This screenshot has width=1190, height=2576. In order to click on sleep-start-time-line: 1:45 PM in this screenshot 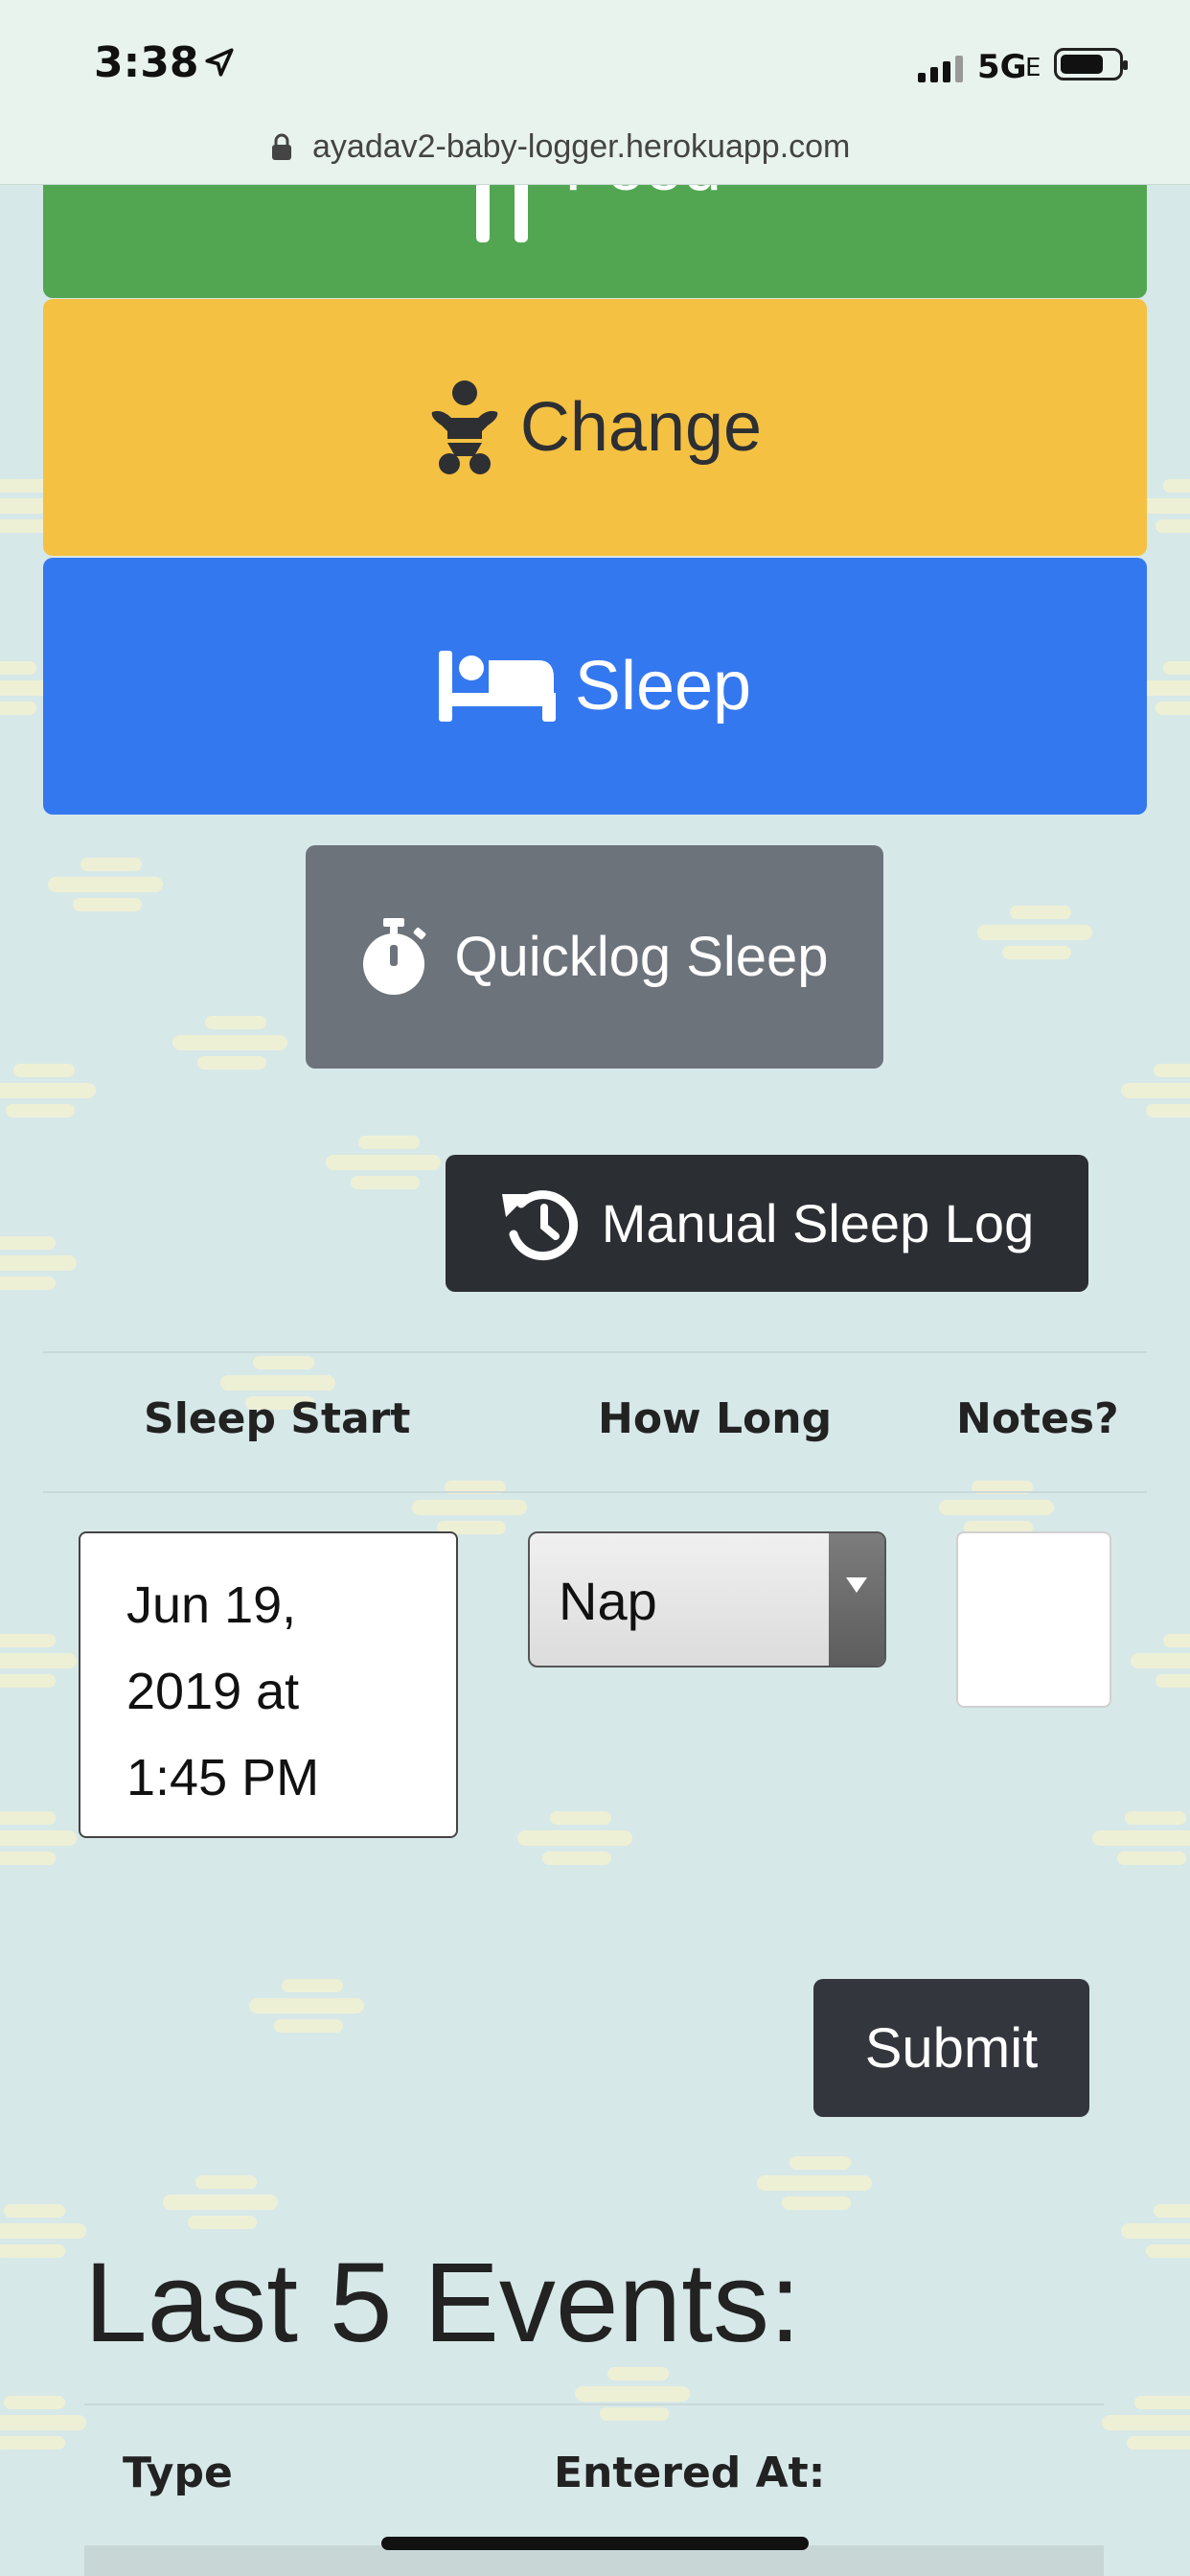, I will do `click(223, 1777)`.